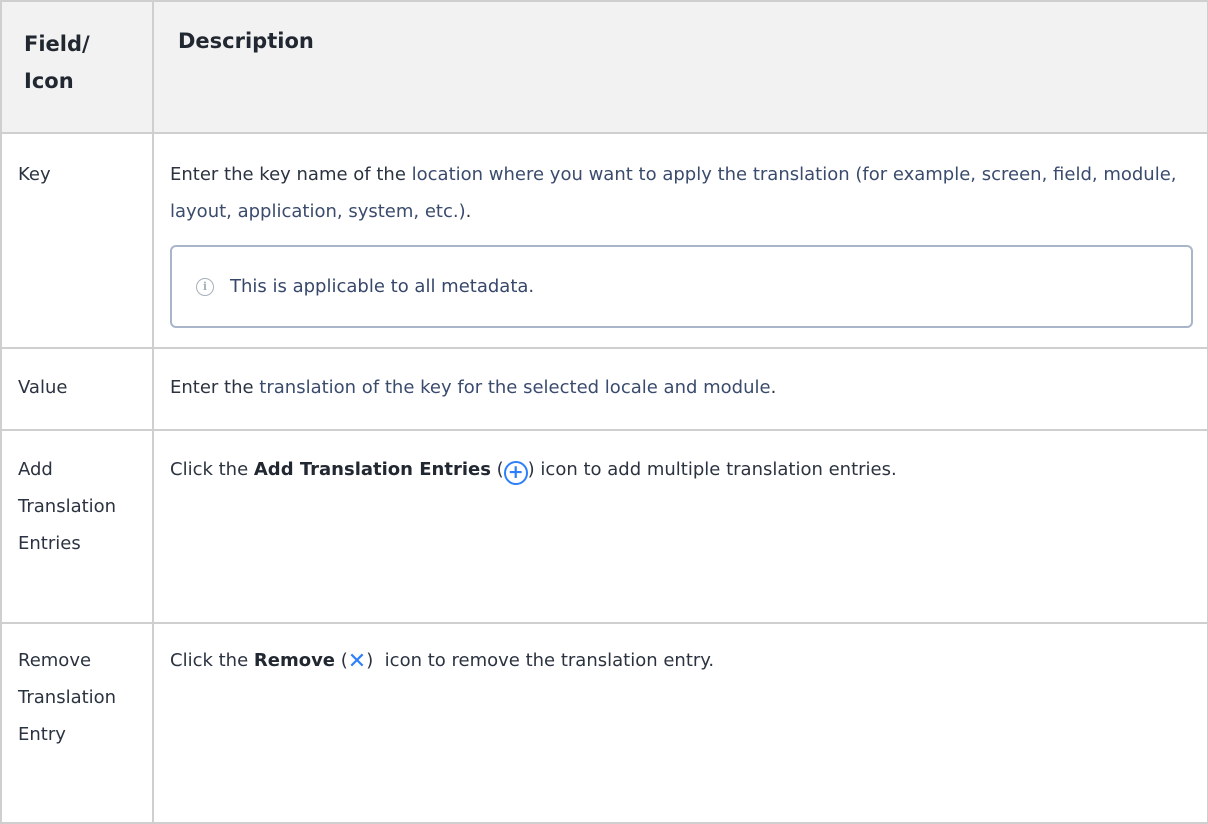  I want to click on header-field-label: Field/ Icon, so click(57, 62).